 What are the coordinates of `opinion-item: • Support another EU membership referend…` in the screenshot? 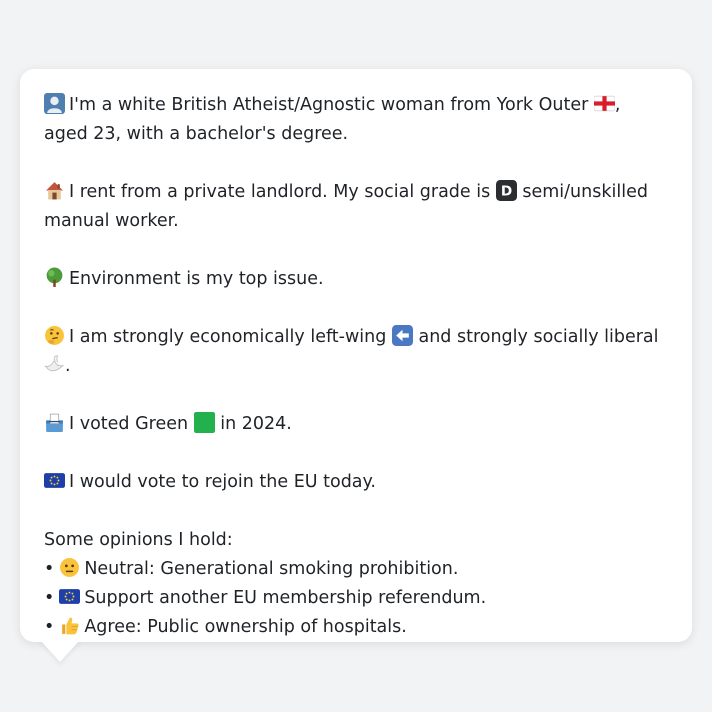 It's located at (356, 598).